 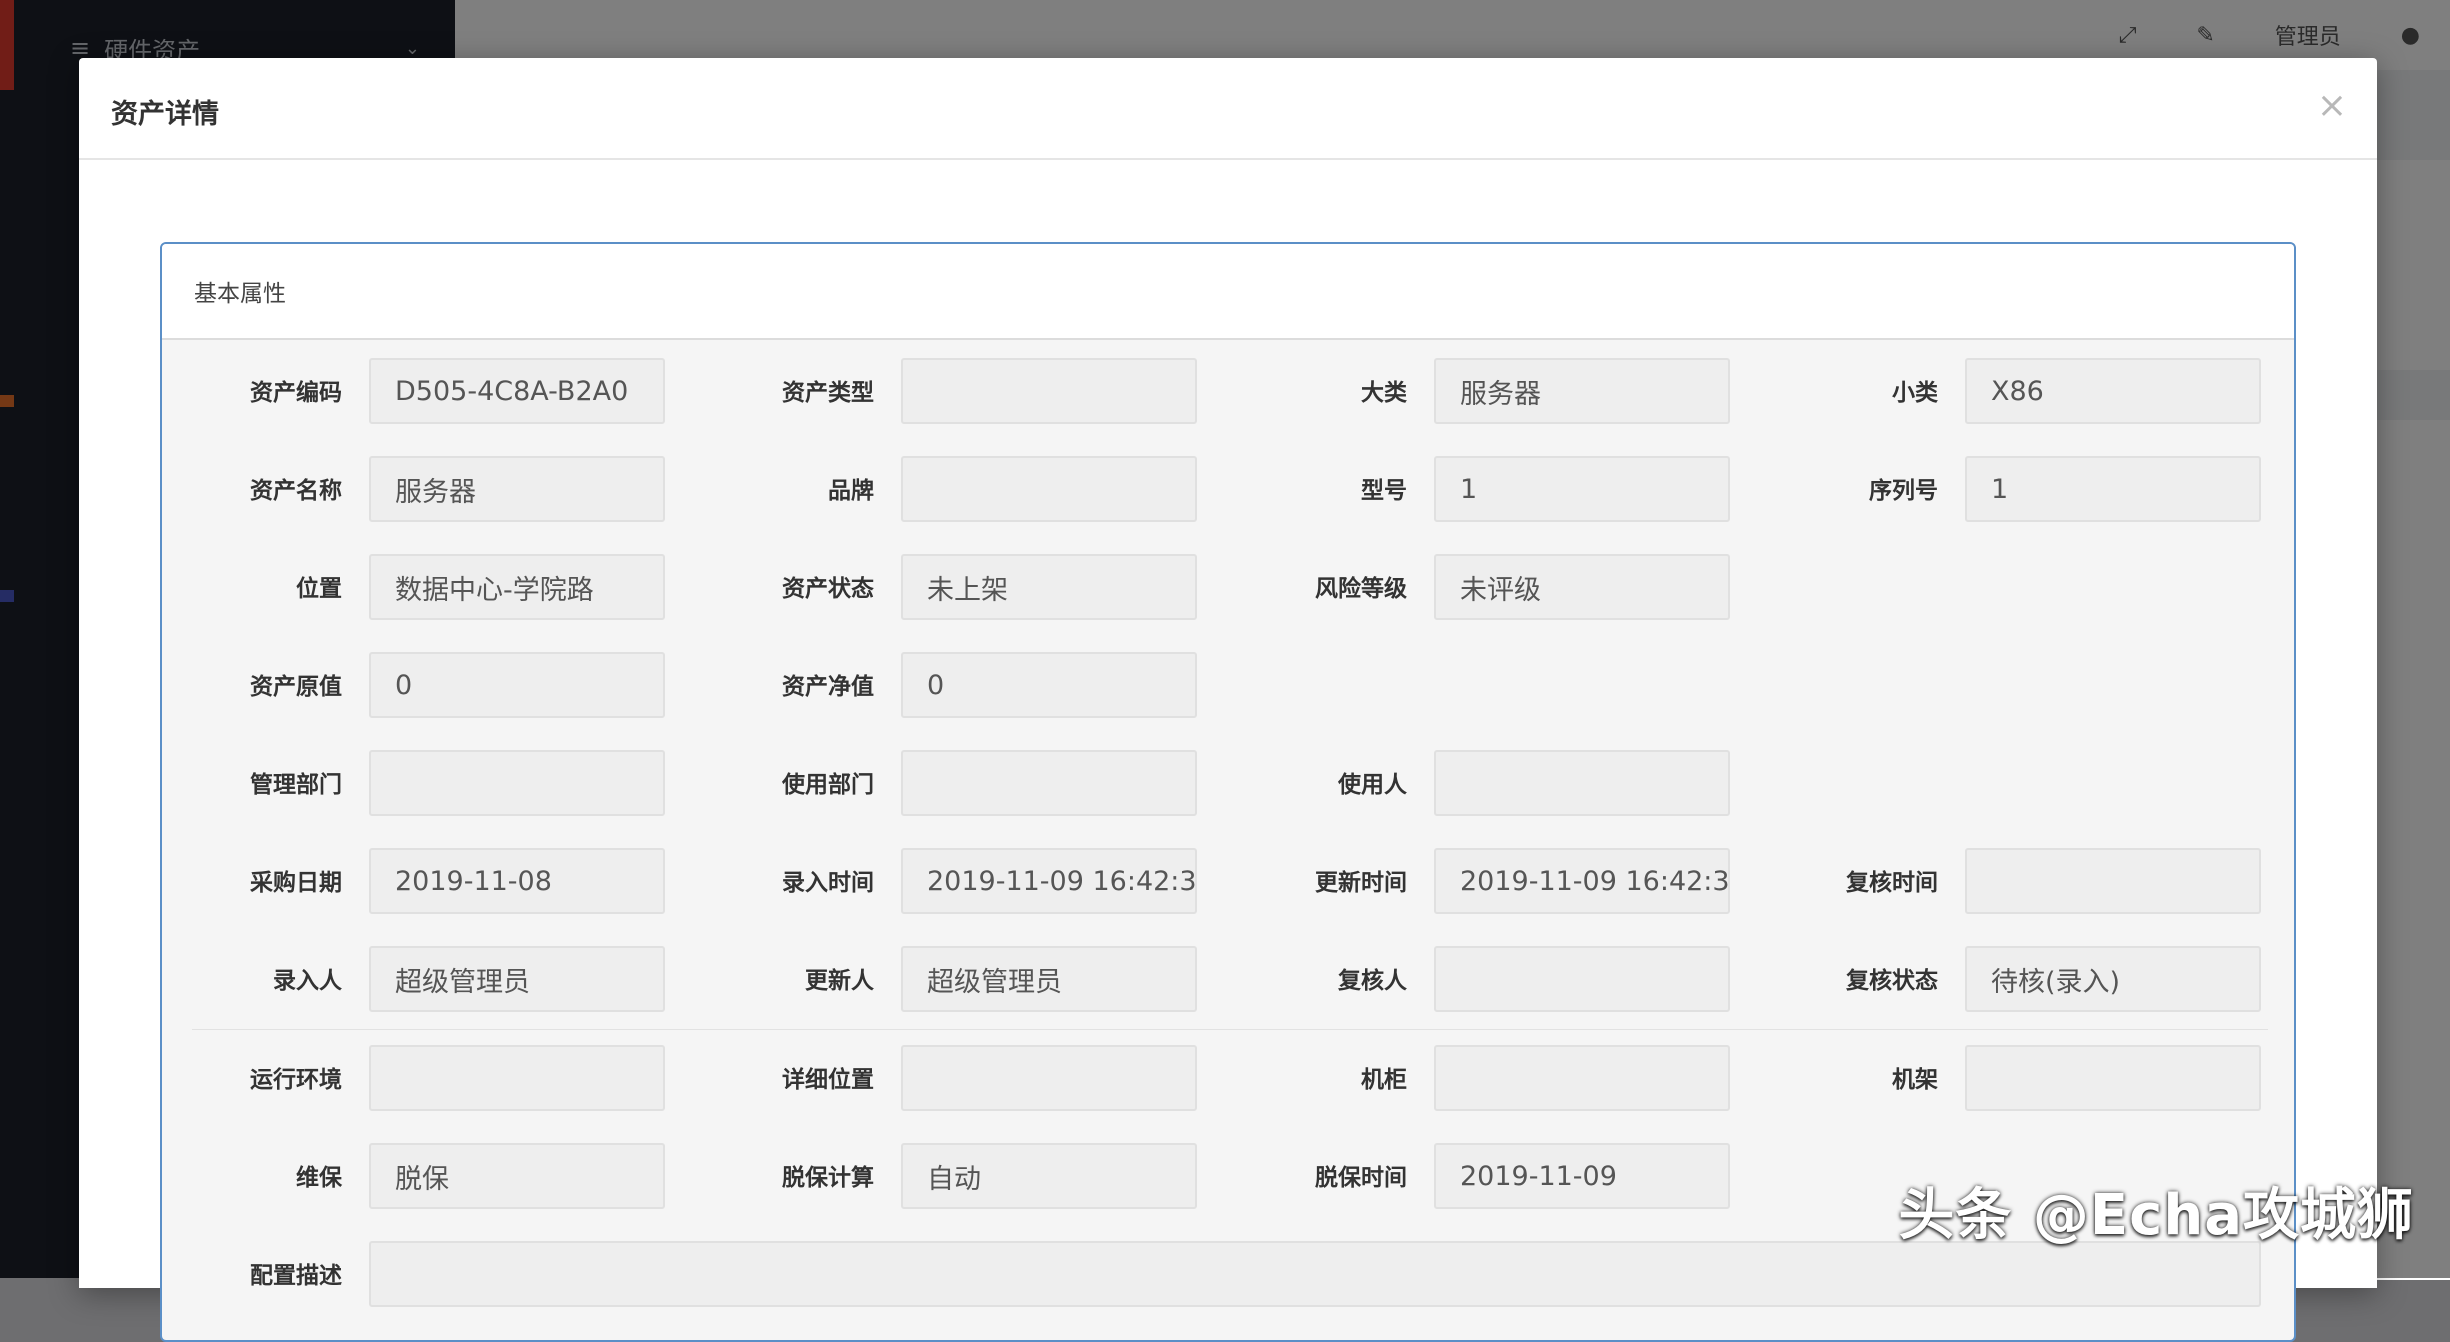 I want to click on user-field, so click(x=1582, y=783).